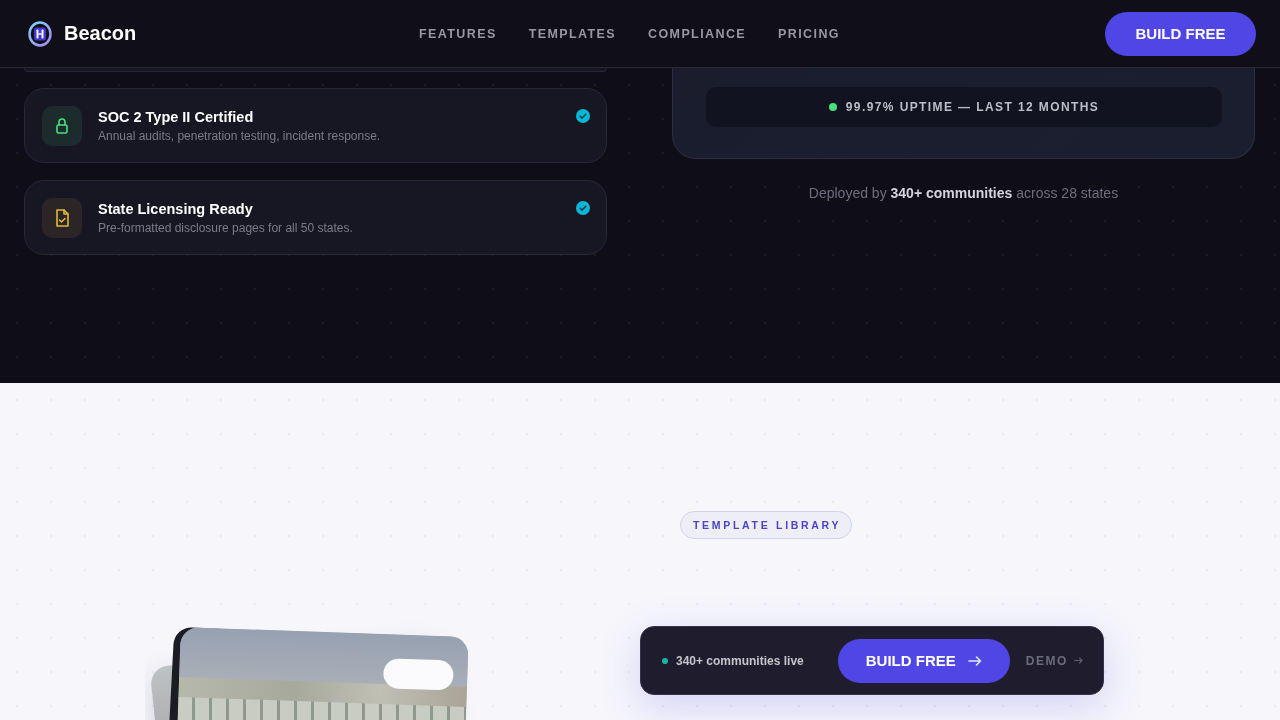 Image resolution: width=1280 pixels, height=720 pixels. What do you see at coordinates (740, 660) in the screenshot?
I see `live-count-text: 340+ communities live` at bounding box center [740, 660].